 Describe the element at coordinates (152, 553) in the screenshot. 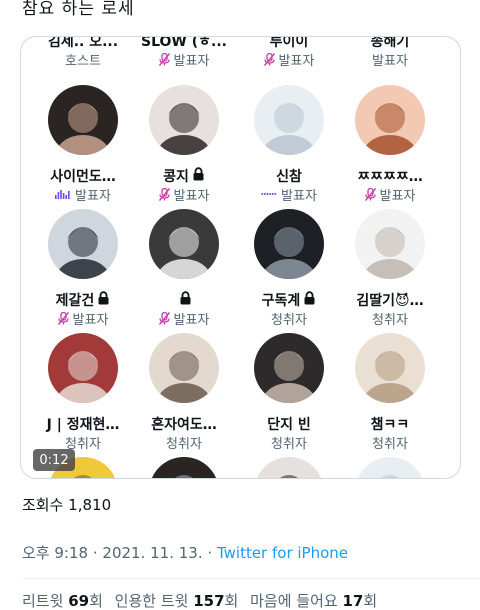

I see `tweet-date: 2021. 11. 13.` at that location.